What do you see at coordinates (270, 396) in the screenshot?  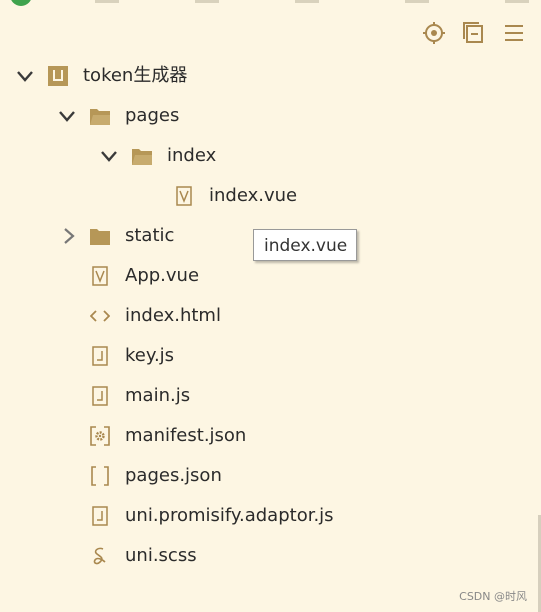 I see `tree-item-main-js: main.js` at bounding box center [270, 396].